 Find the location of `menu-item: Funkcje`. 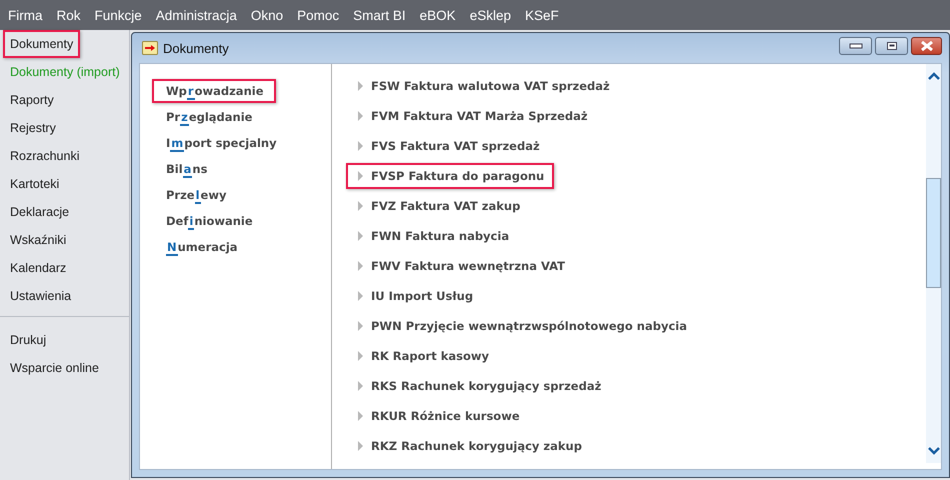

menu-item: Funkcje is located at coordinates (118, 15).